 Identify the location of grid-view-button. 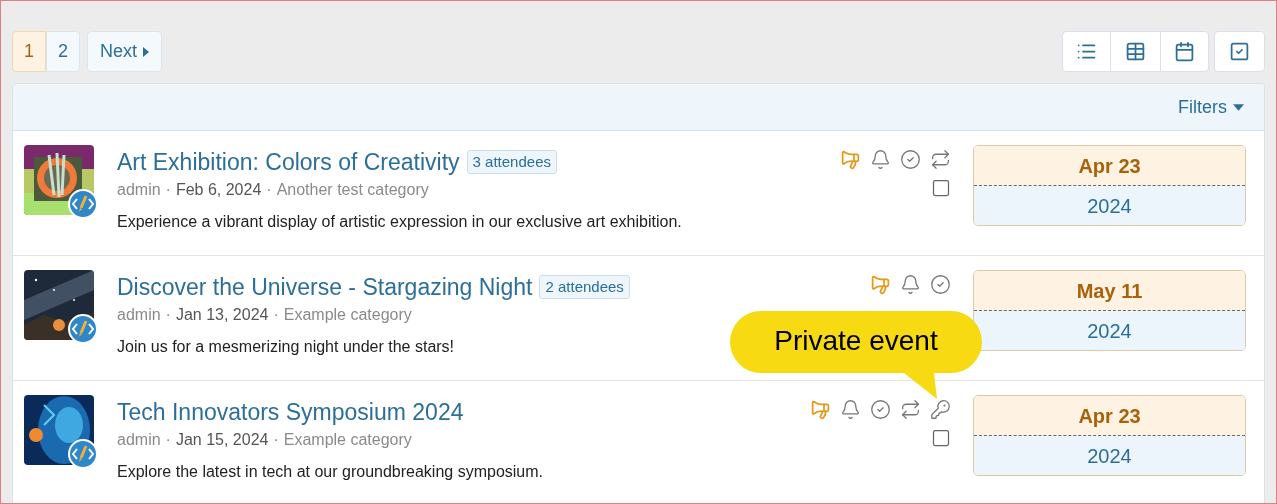
(1135, 51).